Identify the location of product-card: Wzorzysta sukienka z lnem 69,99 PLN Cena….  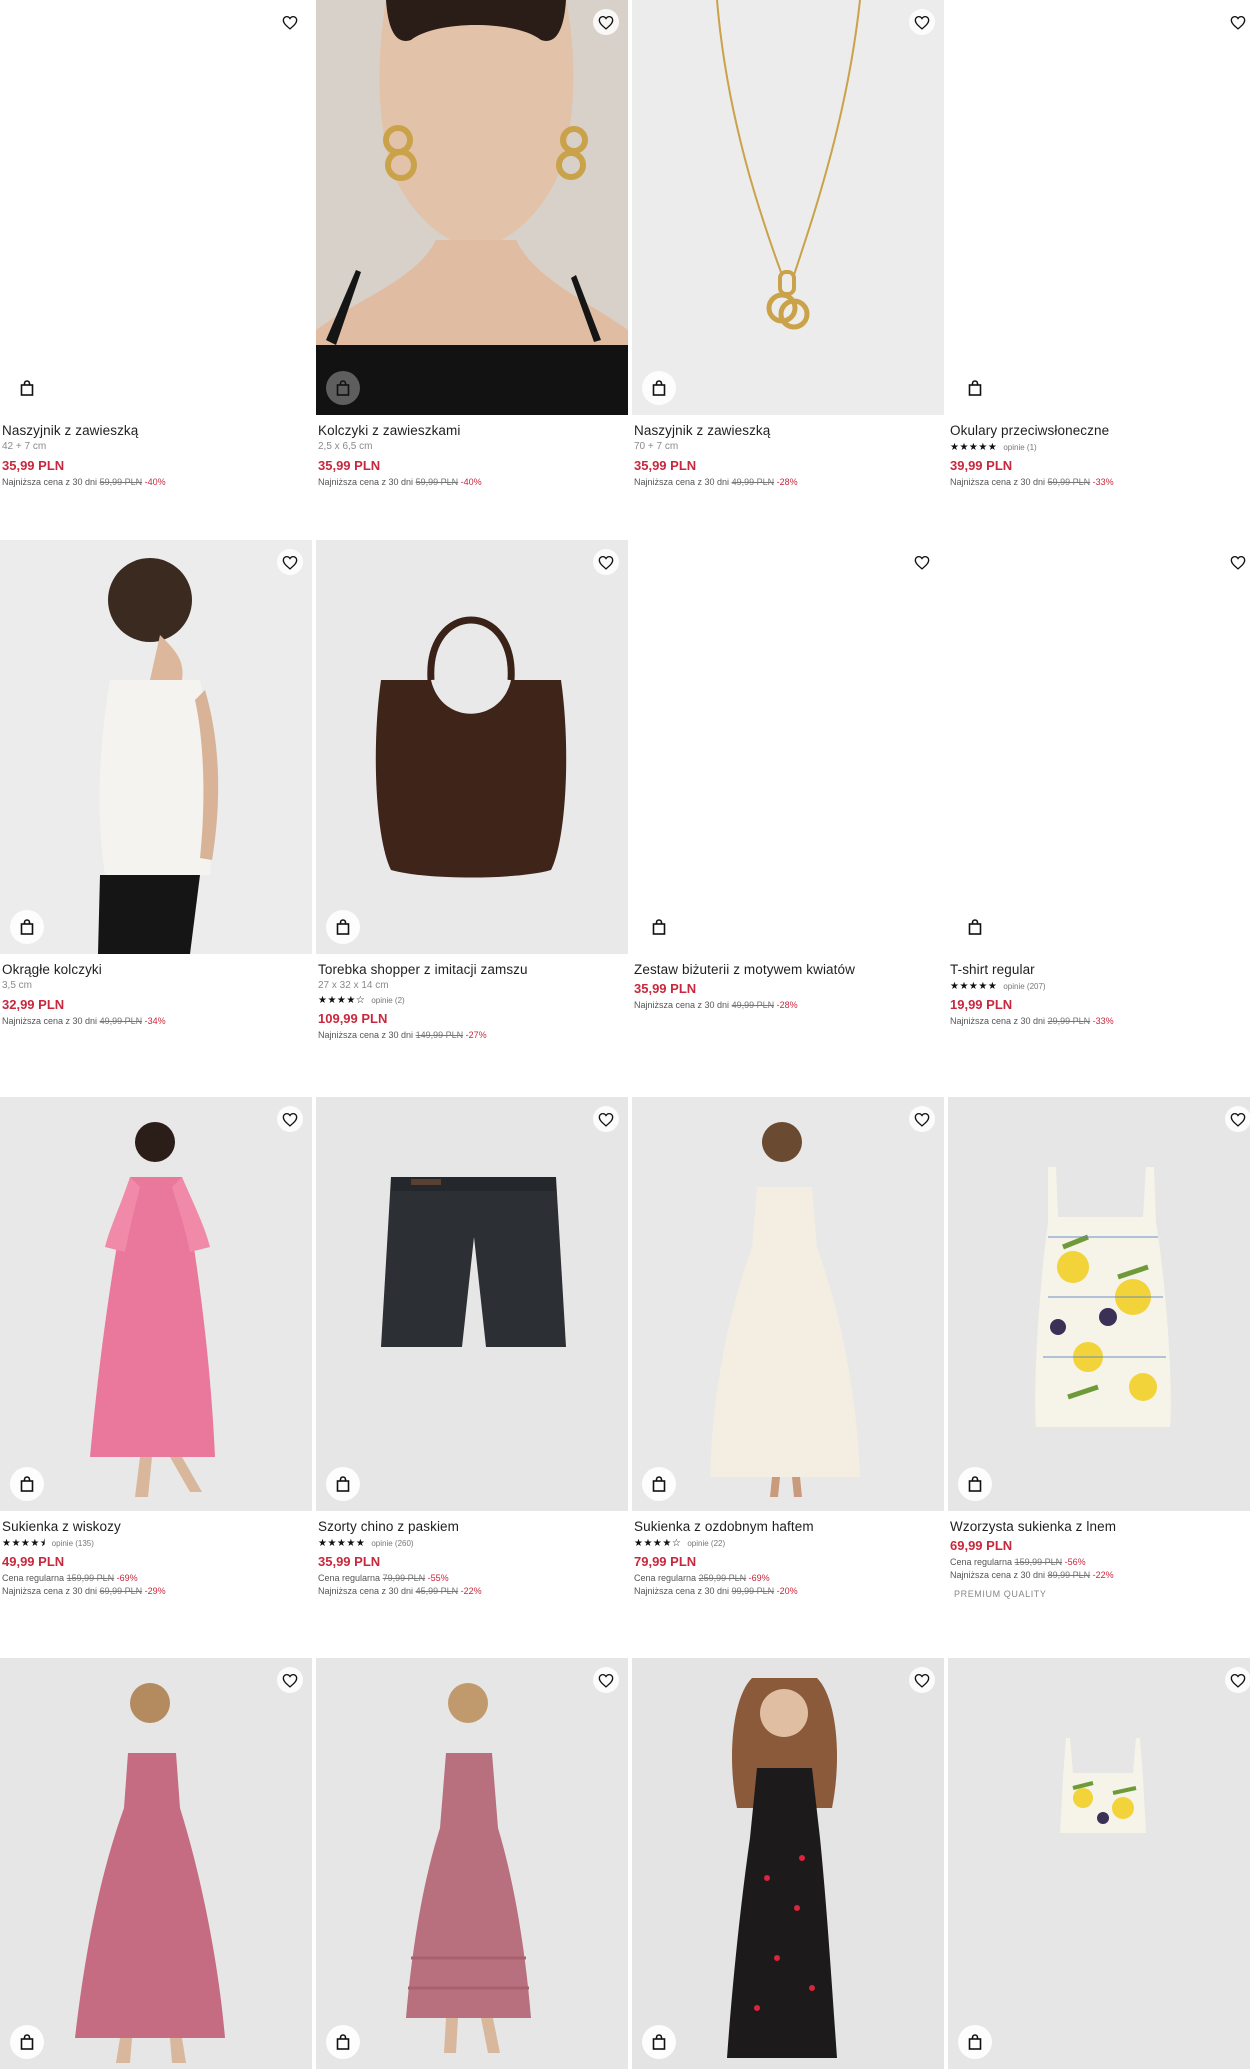
(1099, 1348).